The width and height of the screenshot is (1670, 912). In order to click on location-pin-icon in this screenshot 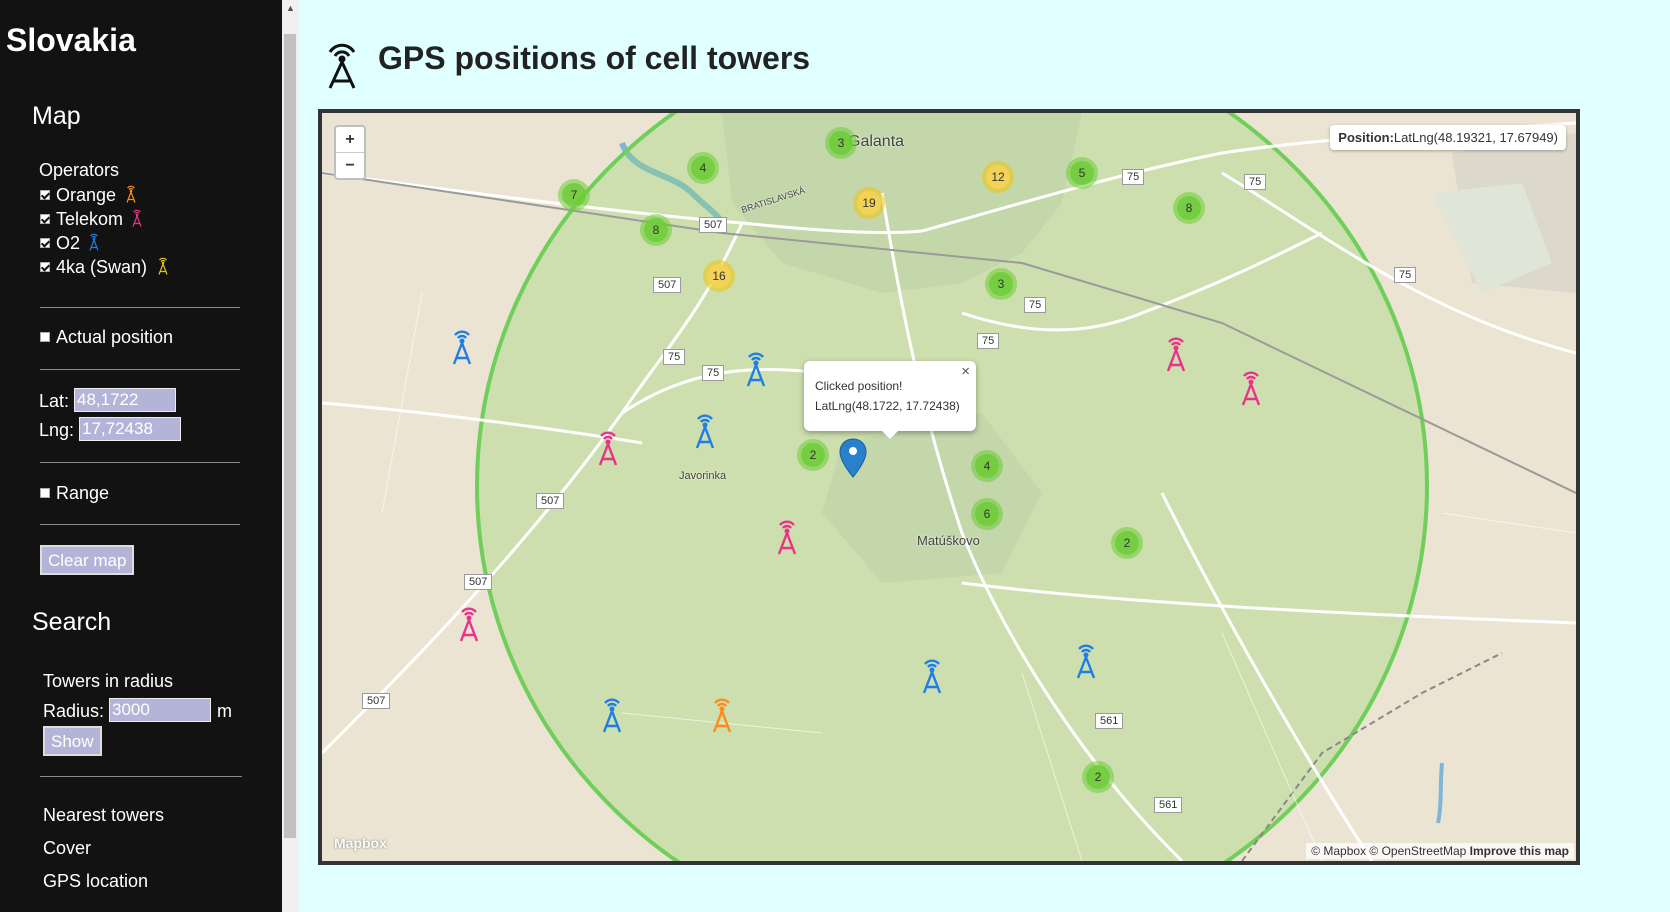, I will do `click(853, 458)`.